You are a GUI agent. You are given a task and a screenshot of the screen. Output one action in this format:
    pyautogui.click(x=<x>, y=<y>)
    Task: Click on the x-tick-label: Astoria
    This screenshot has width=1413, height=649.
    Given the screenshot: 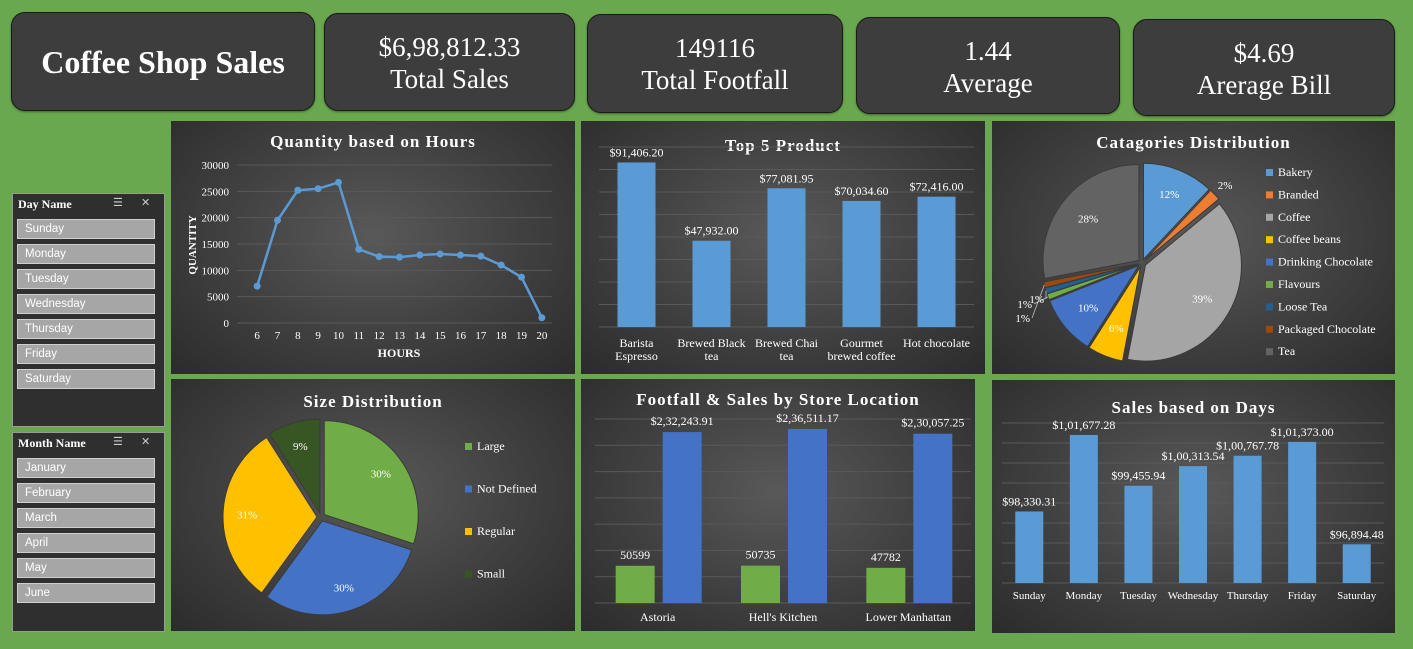 What is the action you would take?
    pyautogui.click(x=658, y=617)
    